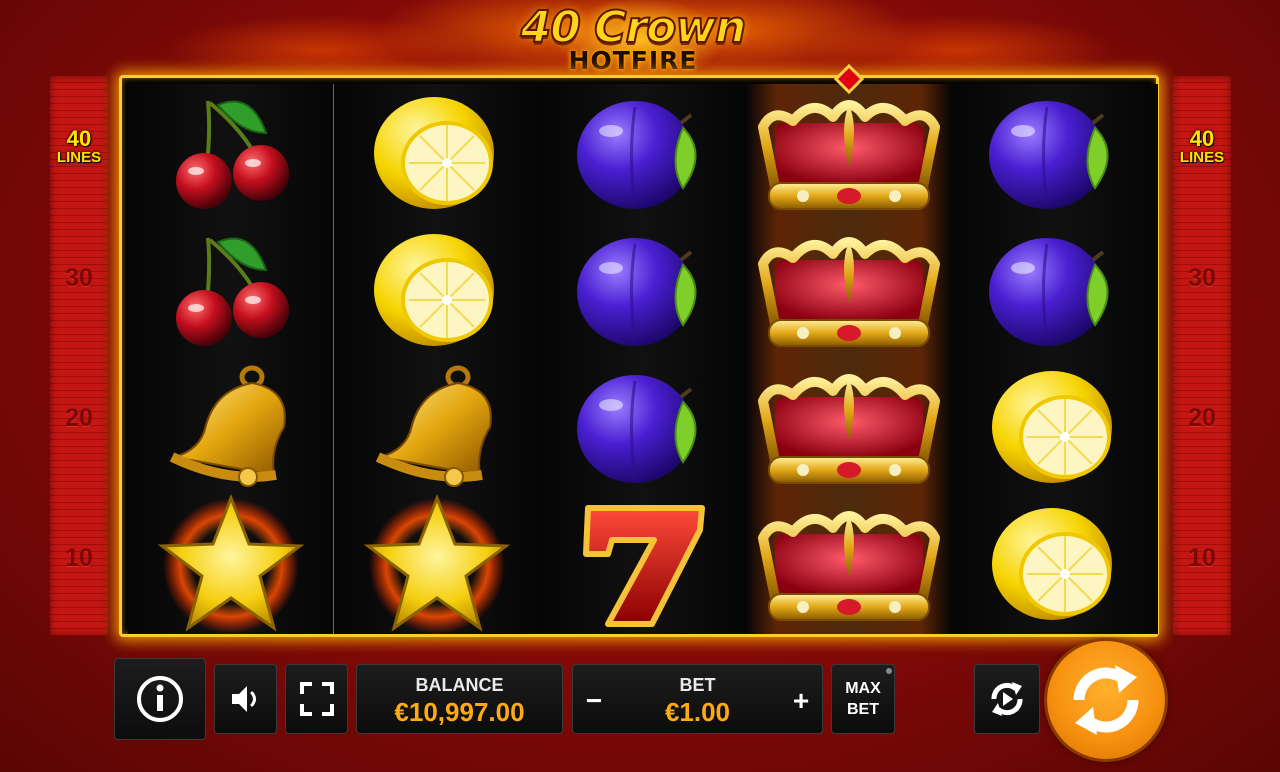 This screenshot has height=772, width=1280. I want to click on seven-icon, so click(644, 565).